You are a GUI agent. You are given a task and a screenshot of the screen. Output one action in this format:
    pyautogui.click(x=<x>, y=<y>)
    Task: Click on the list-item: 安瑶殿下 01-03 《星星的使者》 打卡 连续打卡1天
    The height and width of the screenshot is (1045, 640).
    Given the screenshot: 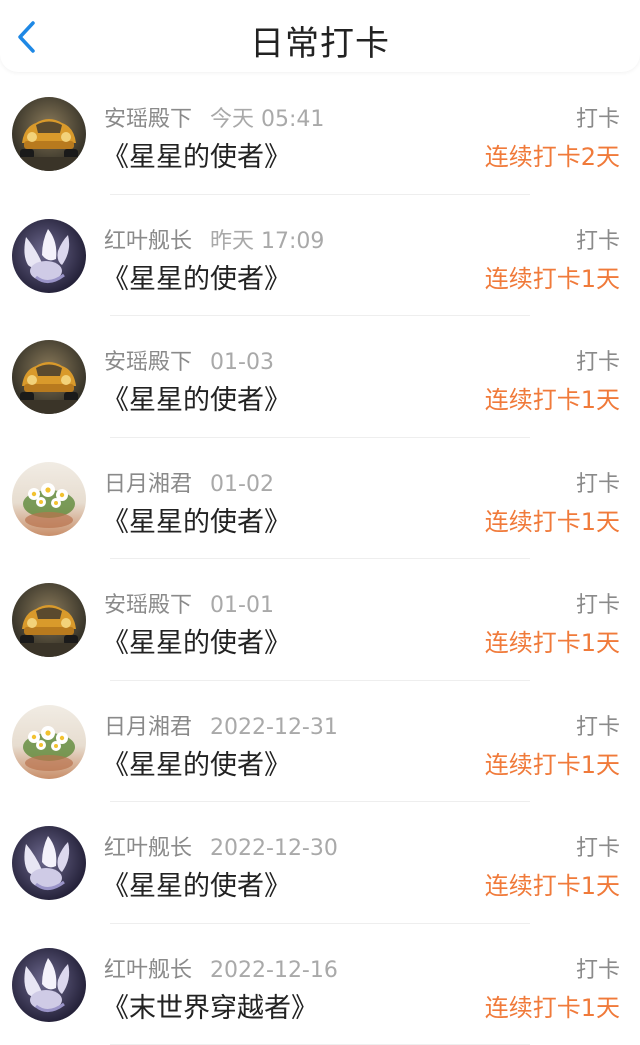 What is the action you would take?
    pyautogui.click(x=320, y=377)
    